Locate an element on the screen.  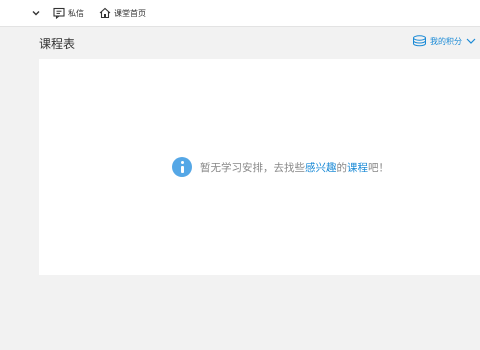
empty-prefix: 暂无学习安排，去找些 is located at coordinates (252, 167).